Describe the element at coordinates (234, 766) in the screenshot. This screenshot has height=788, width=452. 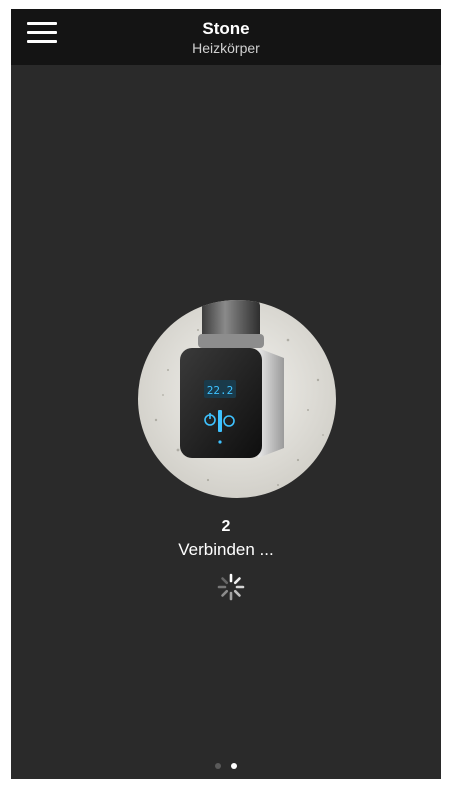
I see `page-dot-2-active` at that location.